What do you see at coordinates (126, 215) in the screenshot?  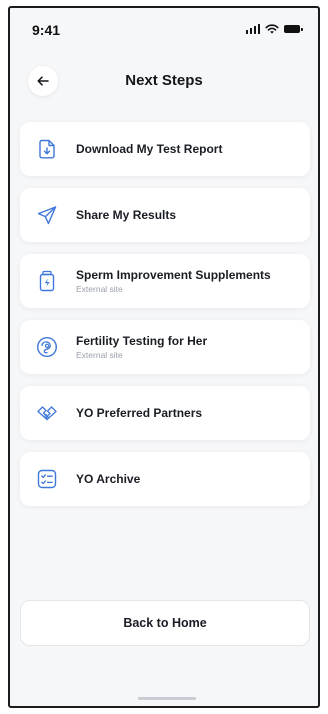 I see `menu-item-label: Share My Results` at bounding box center [126, 215].